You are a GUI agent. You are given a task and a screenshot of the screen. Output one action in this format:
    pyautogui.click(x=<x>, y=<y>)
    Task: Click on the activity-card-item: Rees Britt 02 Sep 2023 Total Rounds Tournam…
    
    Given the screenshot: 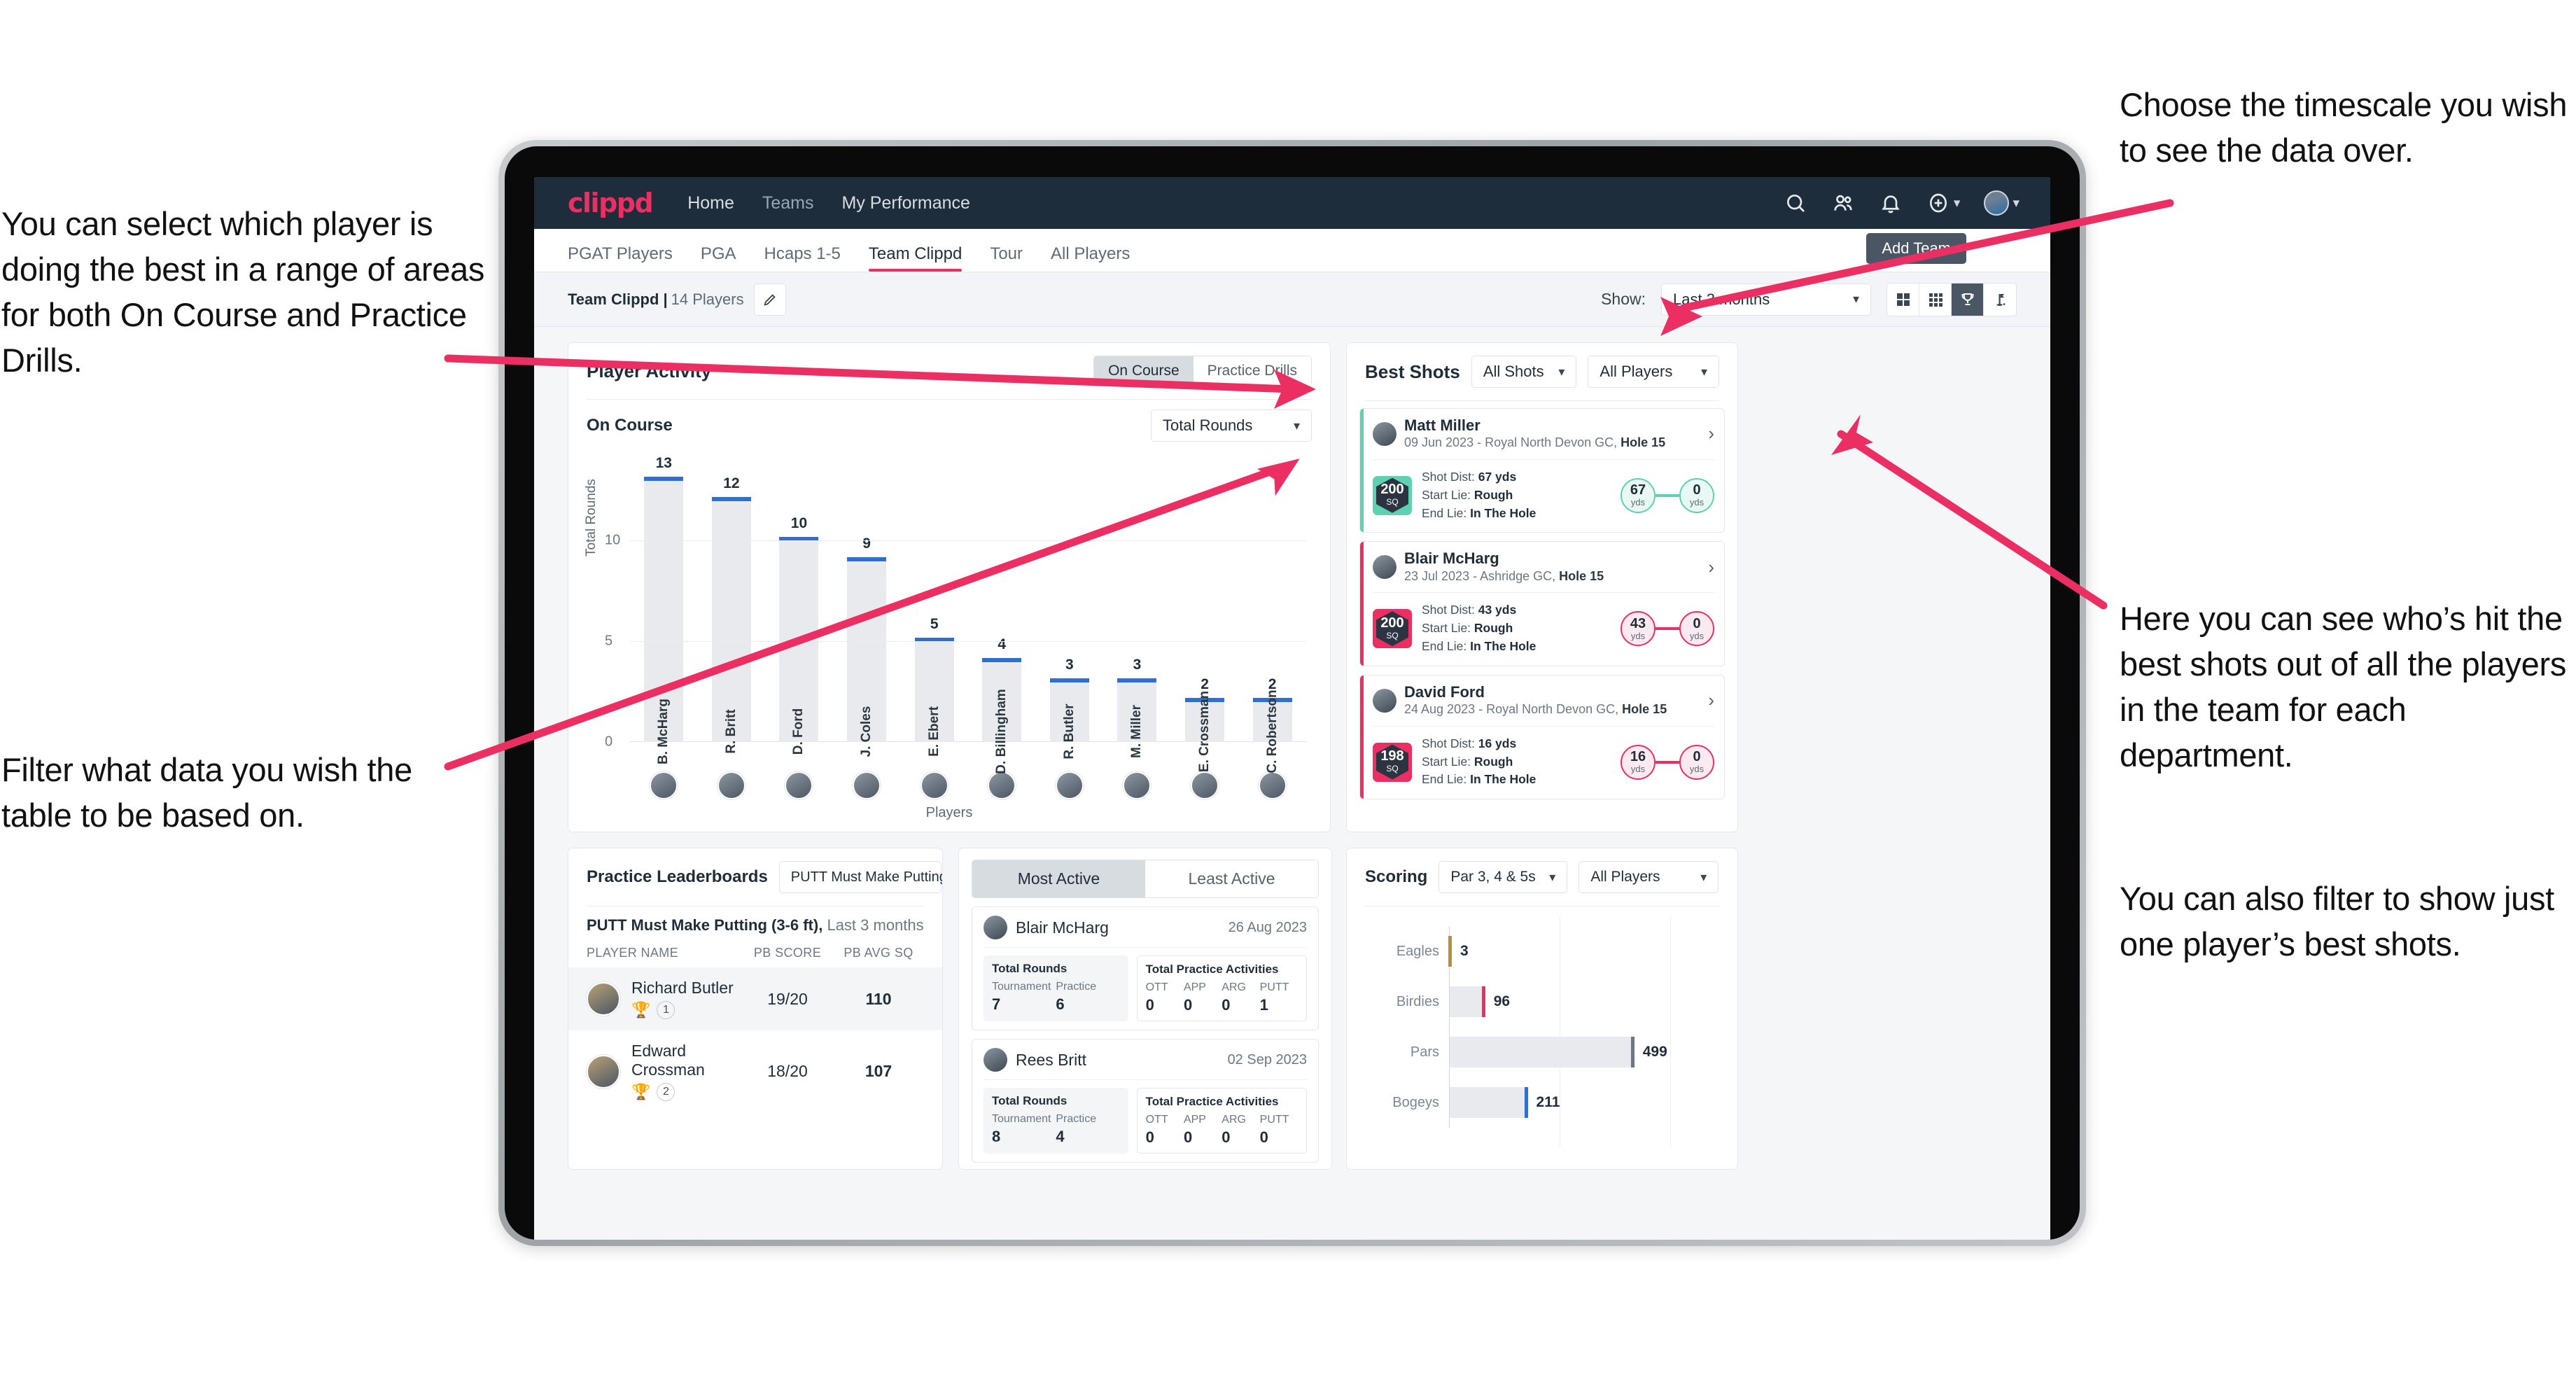 What is the action you would take?
    pyautogui.click(x=1145, y=1101)
    